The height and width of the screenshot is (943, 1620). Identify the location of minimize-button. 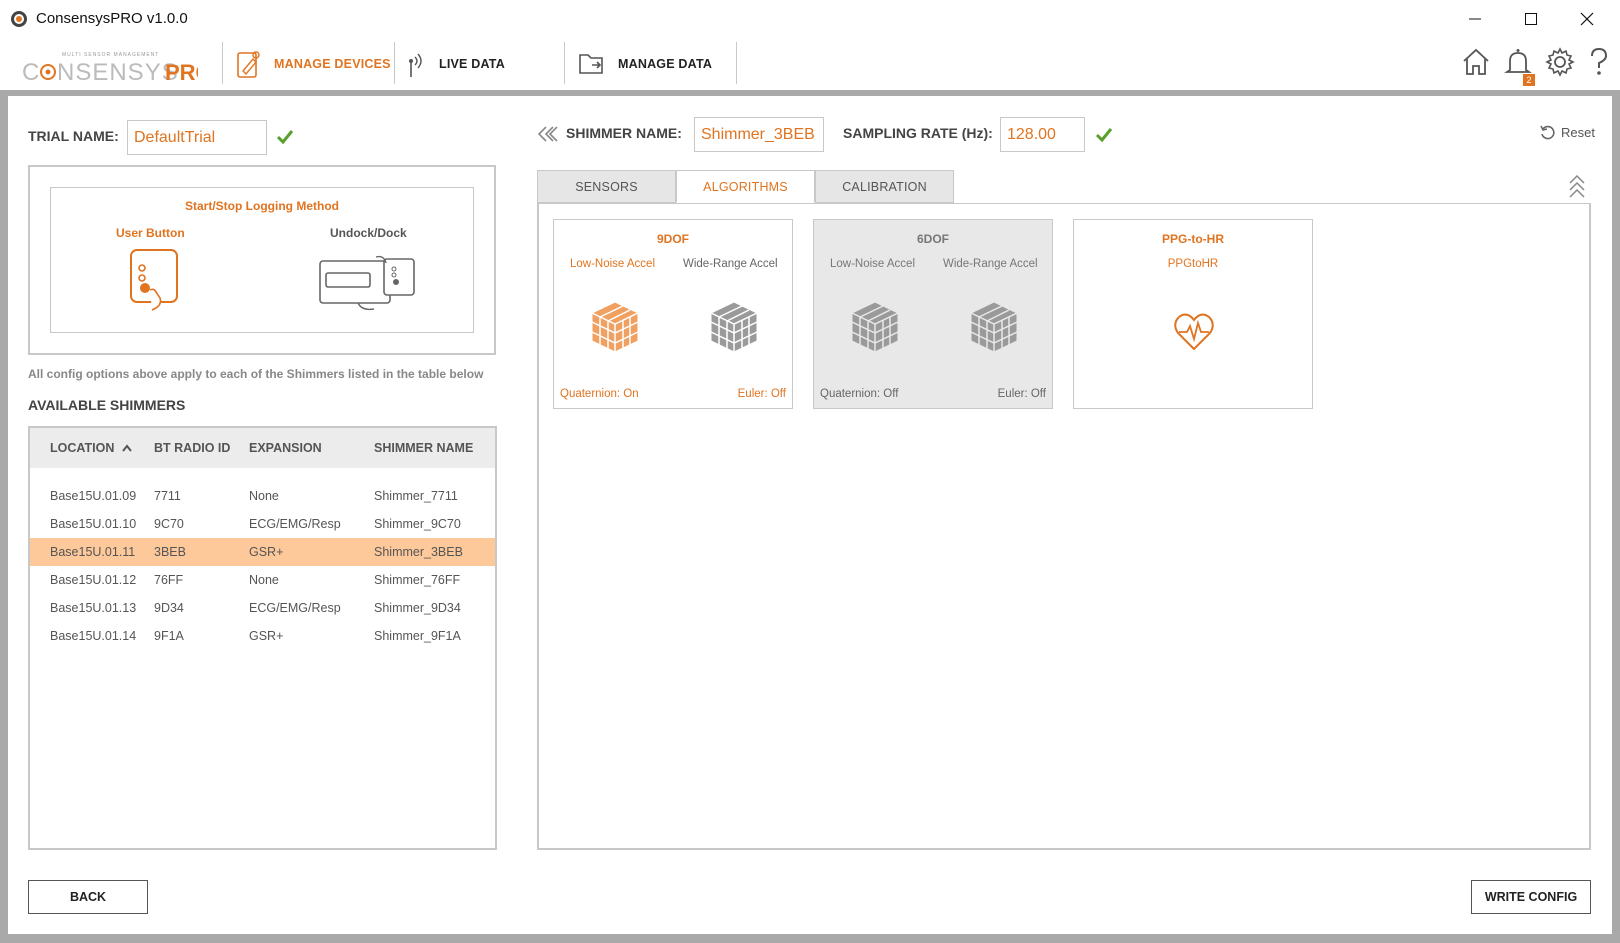
(1475, 19).